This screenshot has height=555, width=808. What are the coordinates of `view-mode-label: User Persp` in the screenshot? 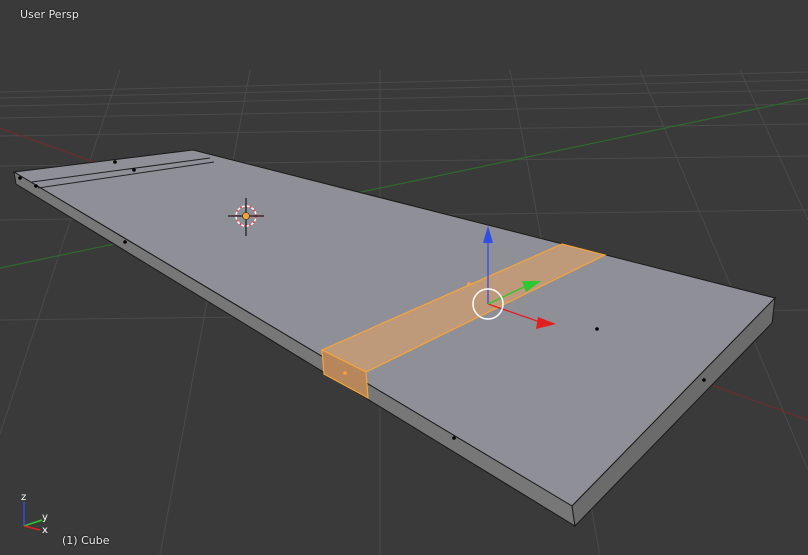 It's located at (49, 14).